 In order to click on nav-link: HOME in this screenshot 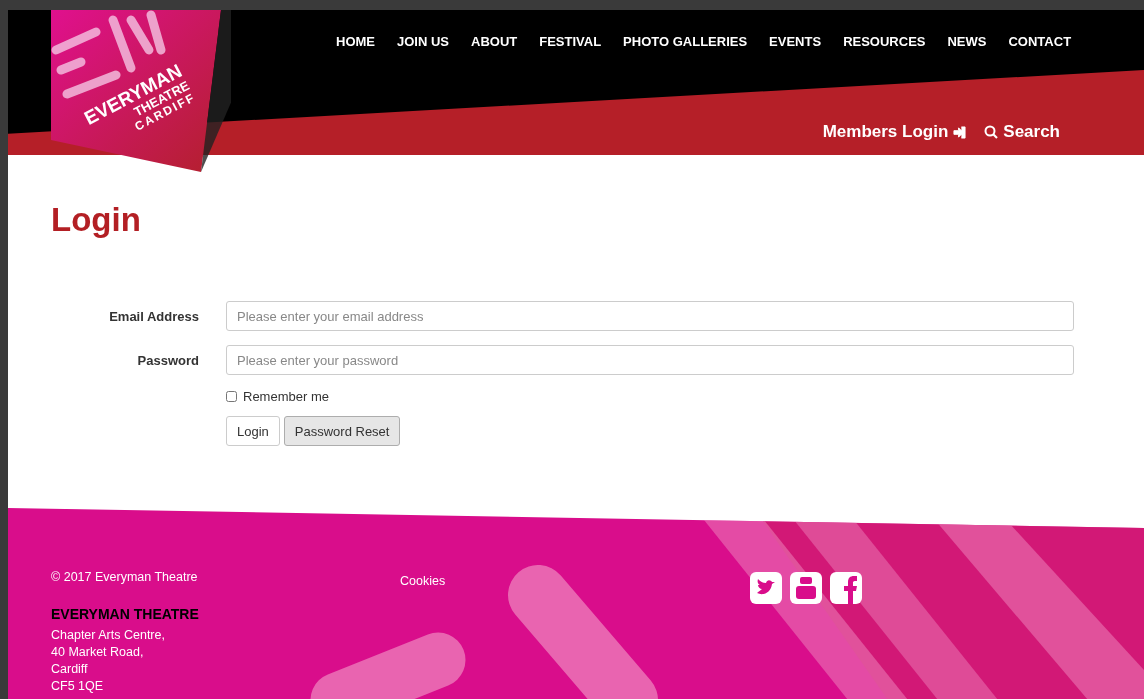, I will do `click(355, 41)`.